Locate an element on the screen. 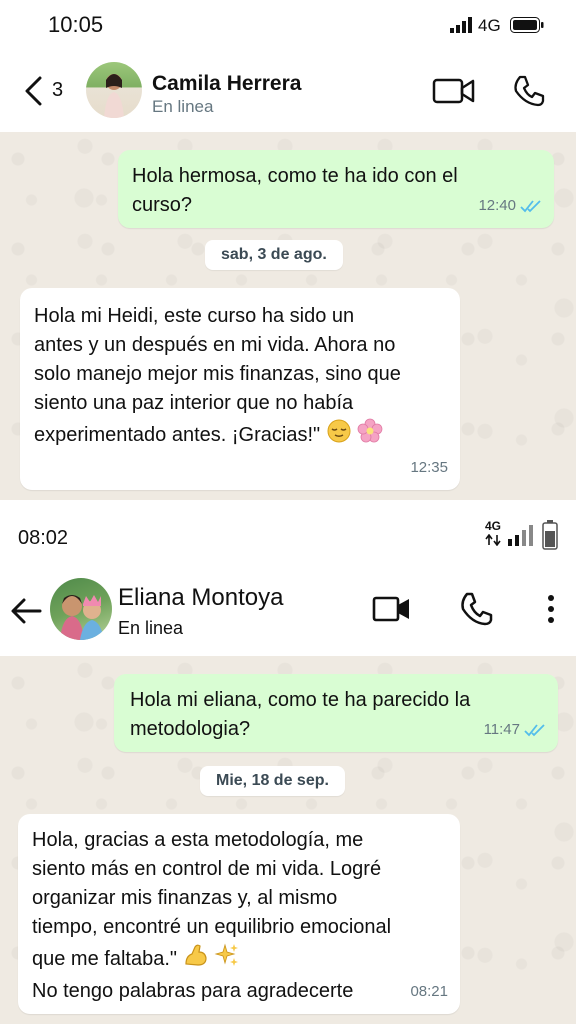  cherry-blossom-icon is located at coordinates (370, 435).